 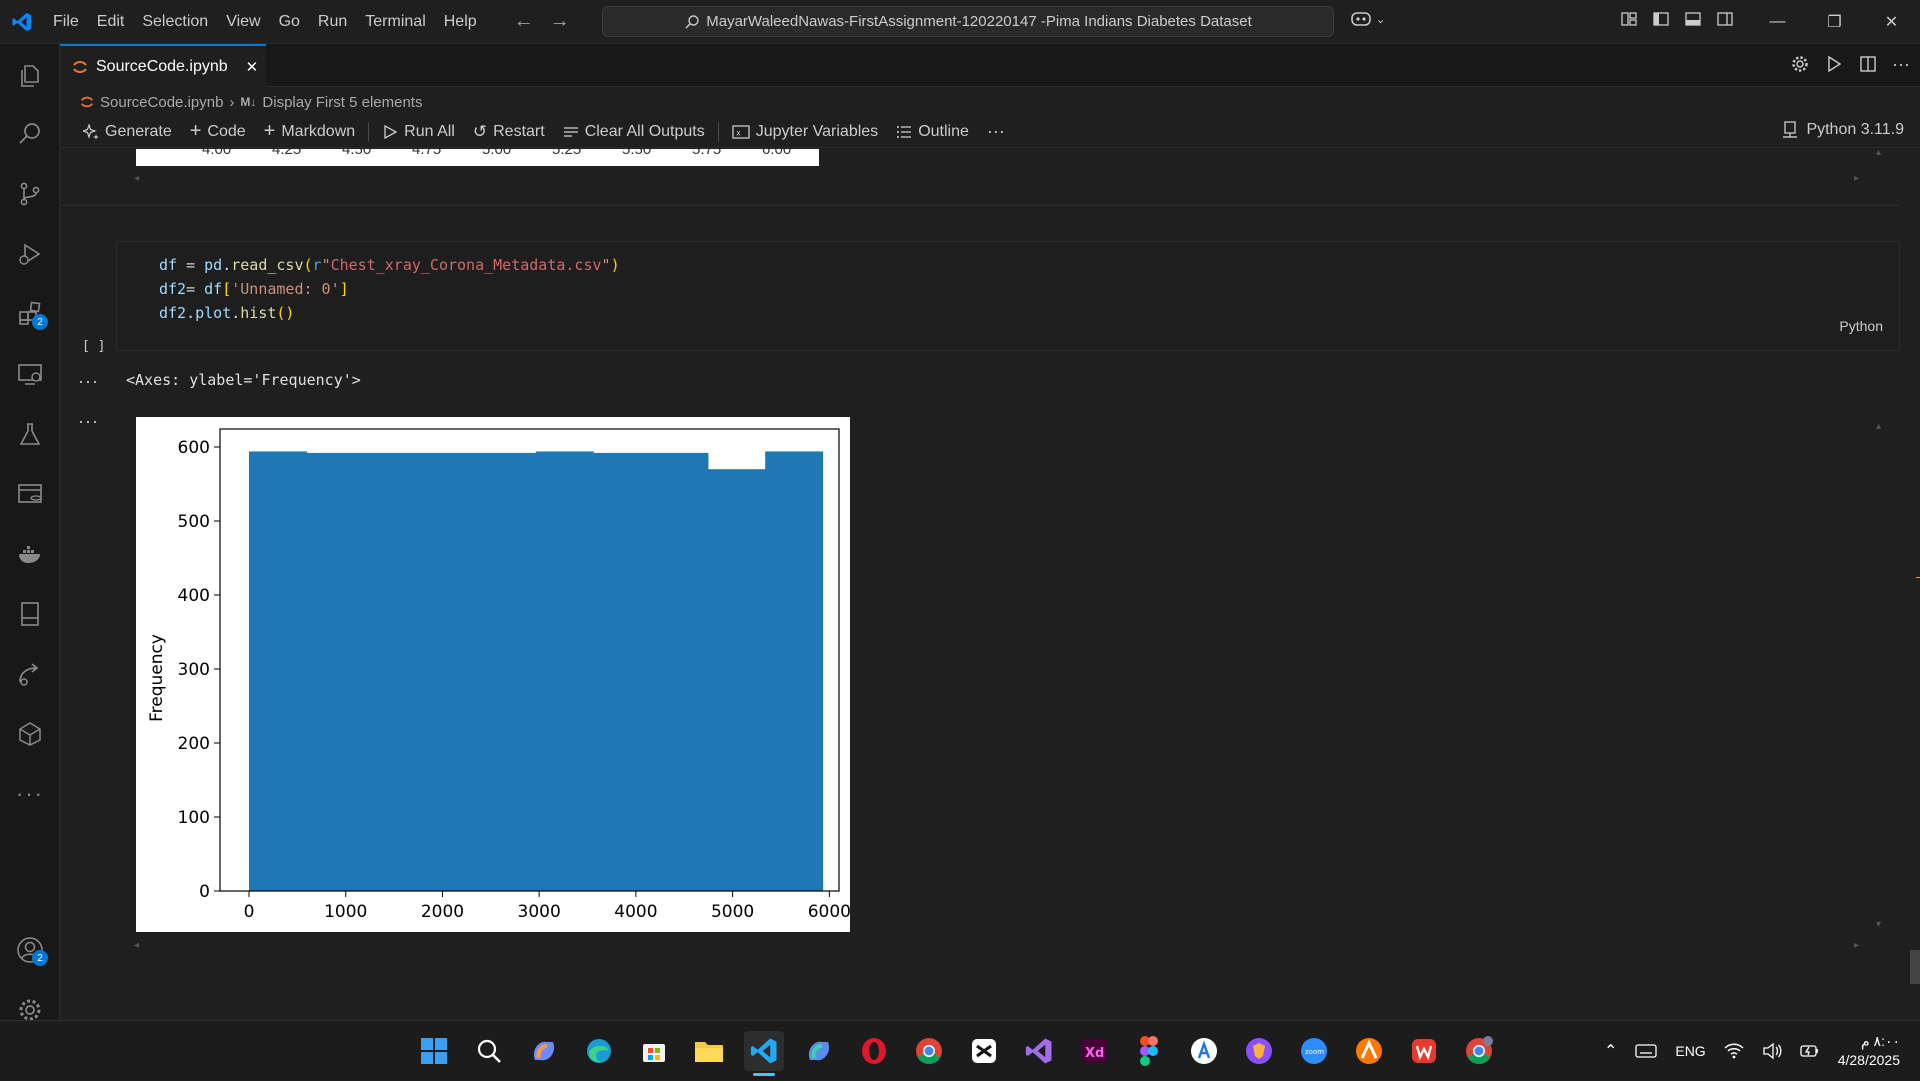 I want to click on run-all-button: Run All, so click(x=418, y=132).